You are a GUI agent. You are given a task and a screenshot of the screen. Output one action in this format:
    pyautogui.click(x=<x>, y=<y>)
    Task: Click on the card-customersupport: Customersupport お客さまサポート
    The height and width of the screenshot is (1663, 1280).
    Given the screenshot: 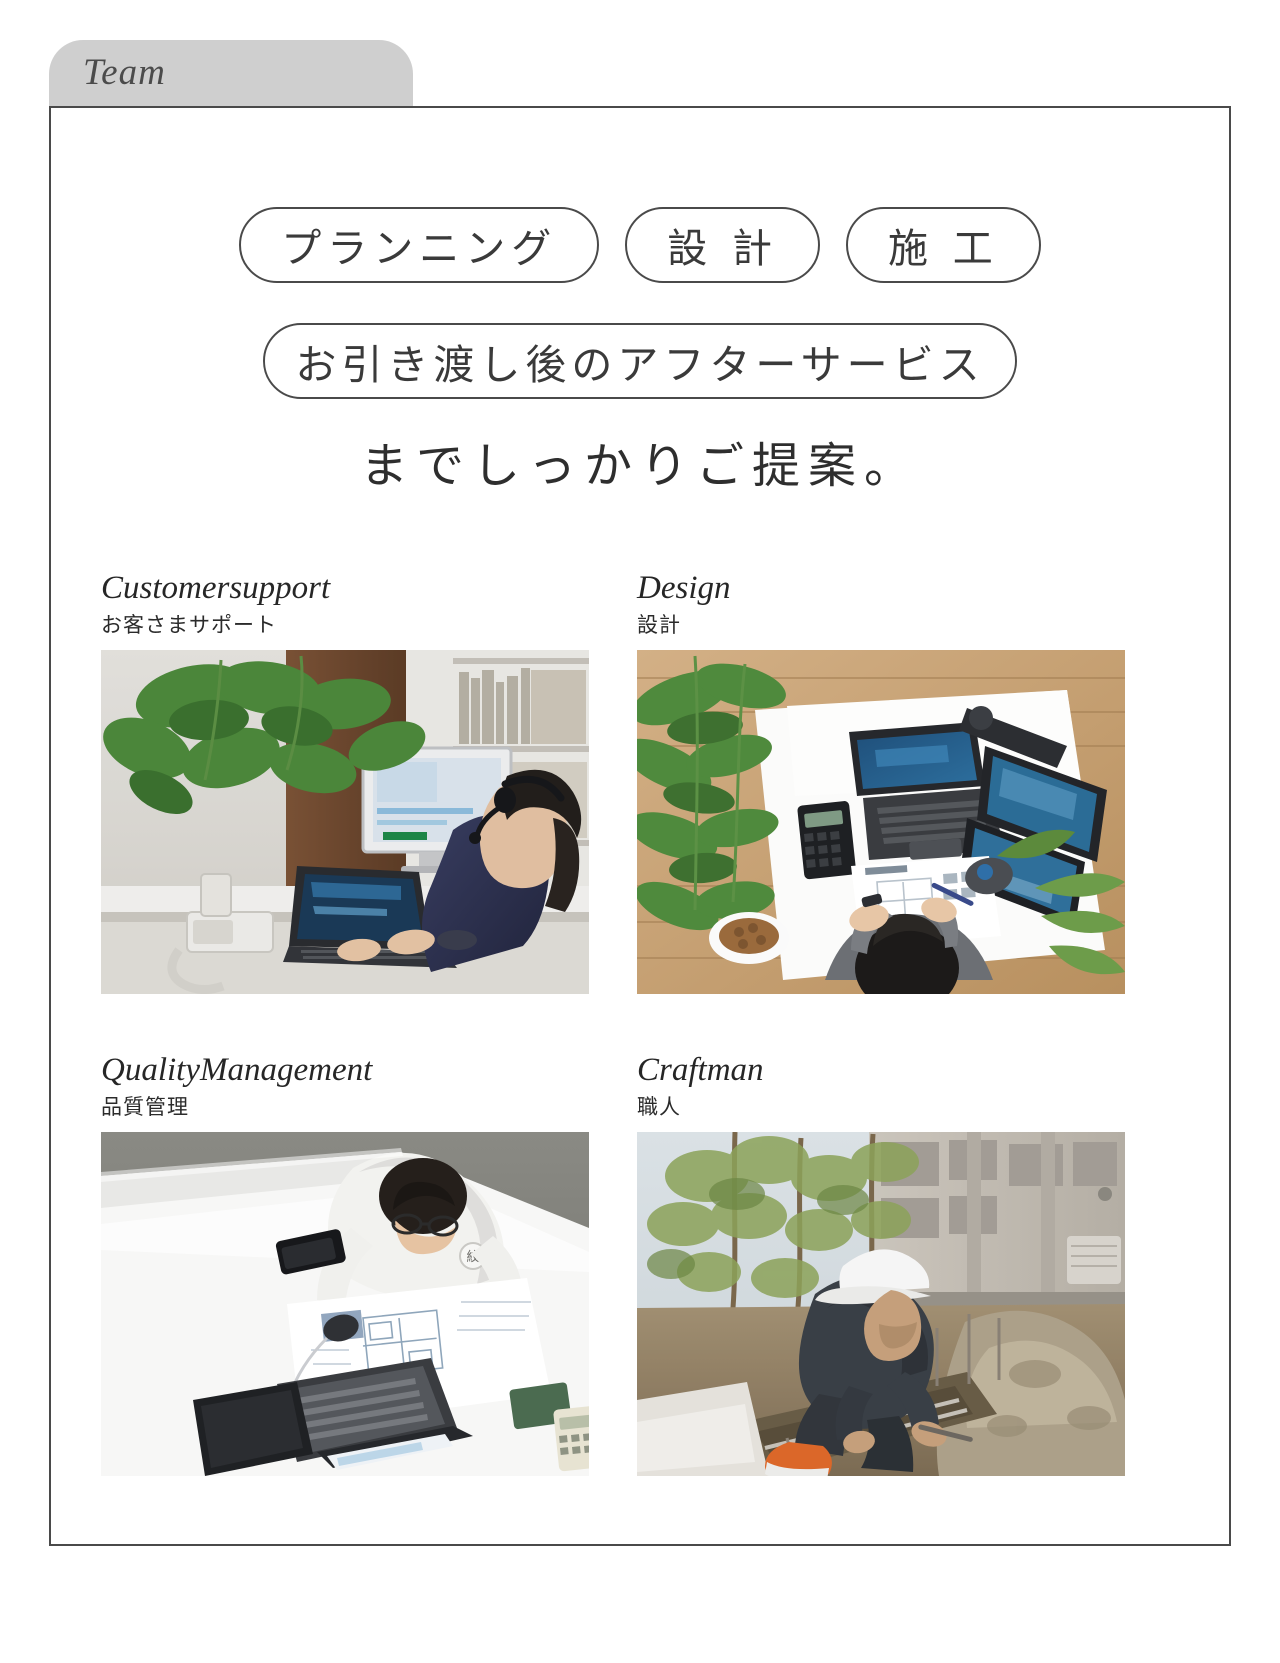 What is the action you would take?
    pyautogui.click(x=345, y=782)
    